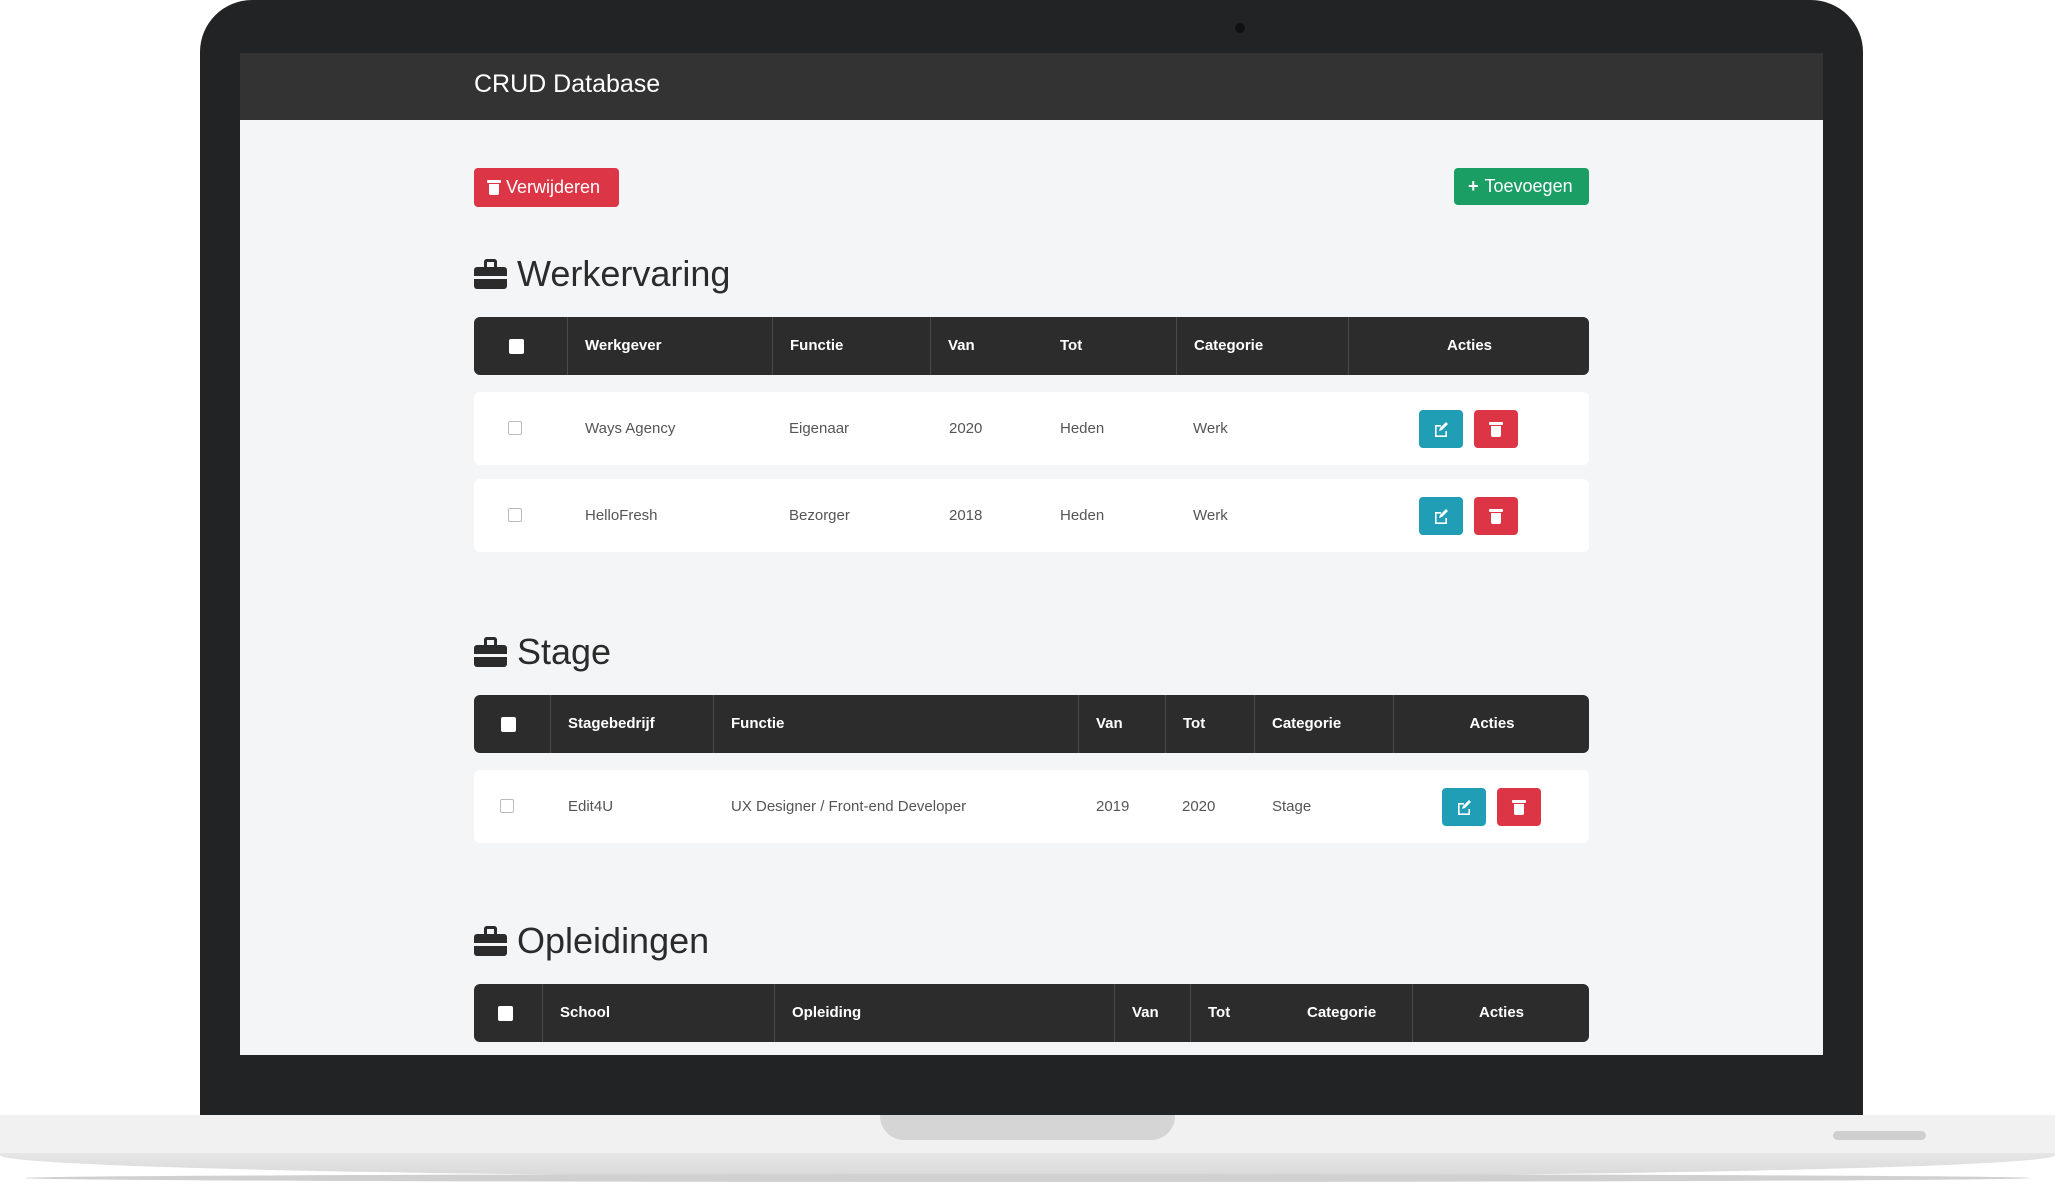 The image size is (2055, 1184). I want to click on plus-icon: +, so click(1473, 186).